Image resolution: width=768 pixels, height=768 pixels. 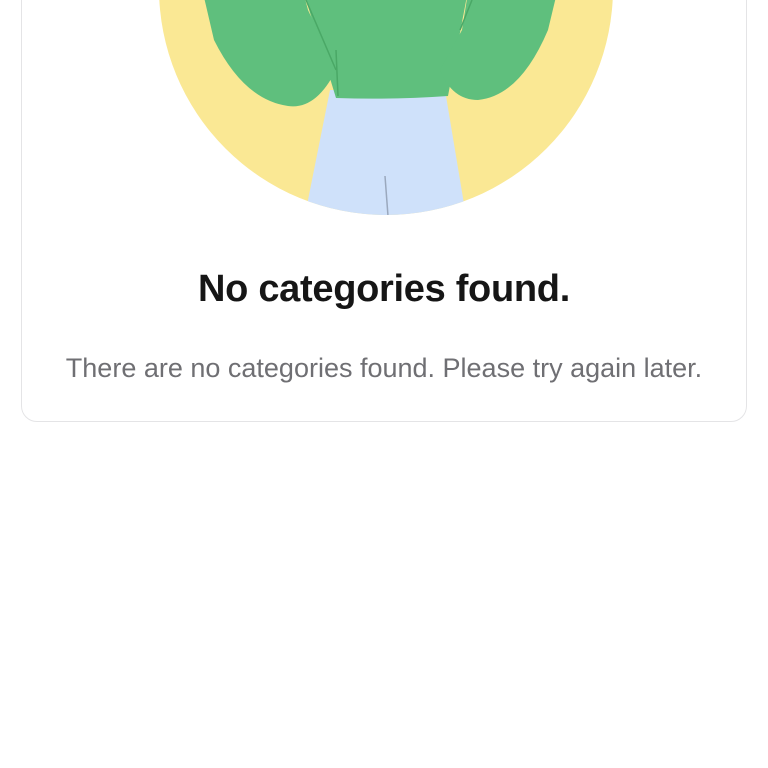 What do you see at coordinates (384, 289) in the screenshot?
I see `empty-state-title: No categories found.` at bounding box center [384, 289].